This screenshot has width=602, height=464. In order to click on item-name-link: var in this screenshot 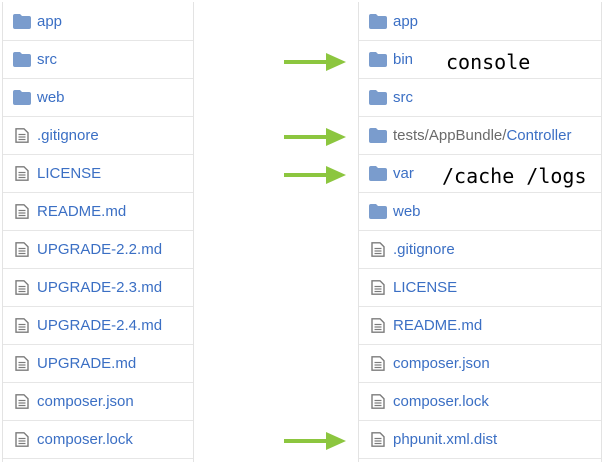, I will do `click(403, 173)`.